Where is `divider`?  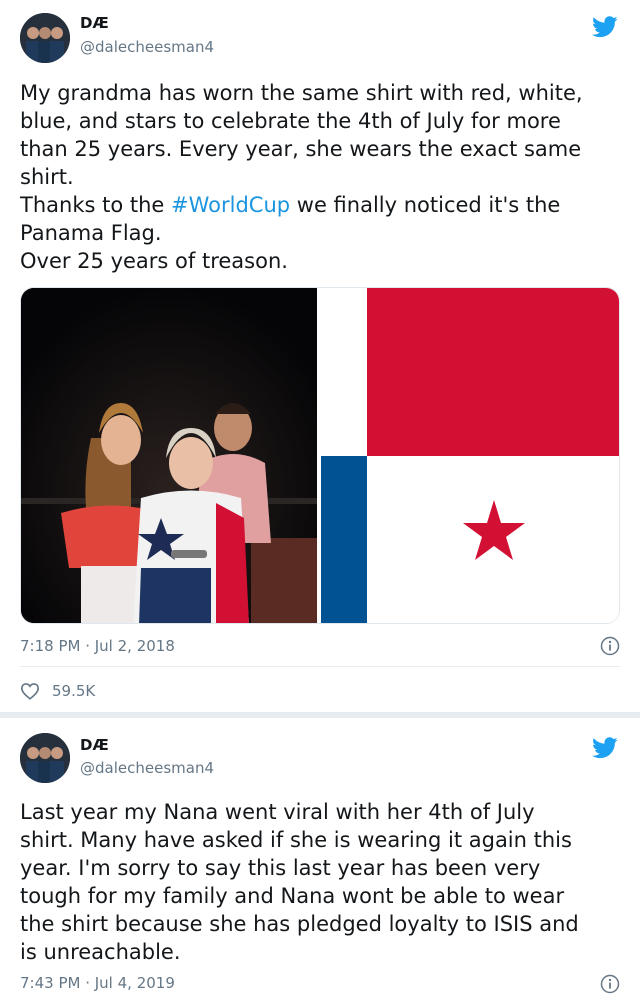 divider is located at coordinates (320, 666).